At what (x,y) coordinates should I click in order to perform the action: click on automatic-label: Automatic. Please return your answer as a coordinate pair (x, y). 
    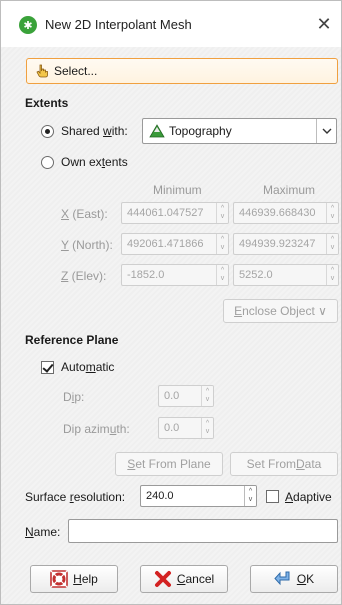
    Looking at the image, I should click on (88, 367).